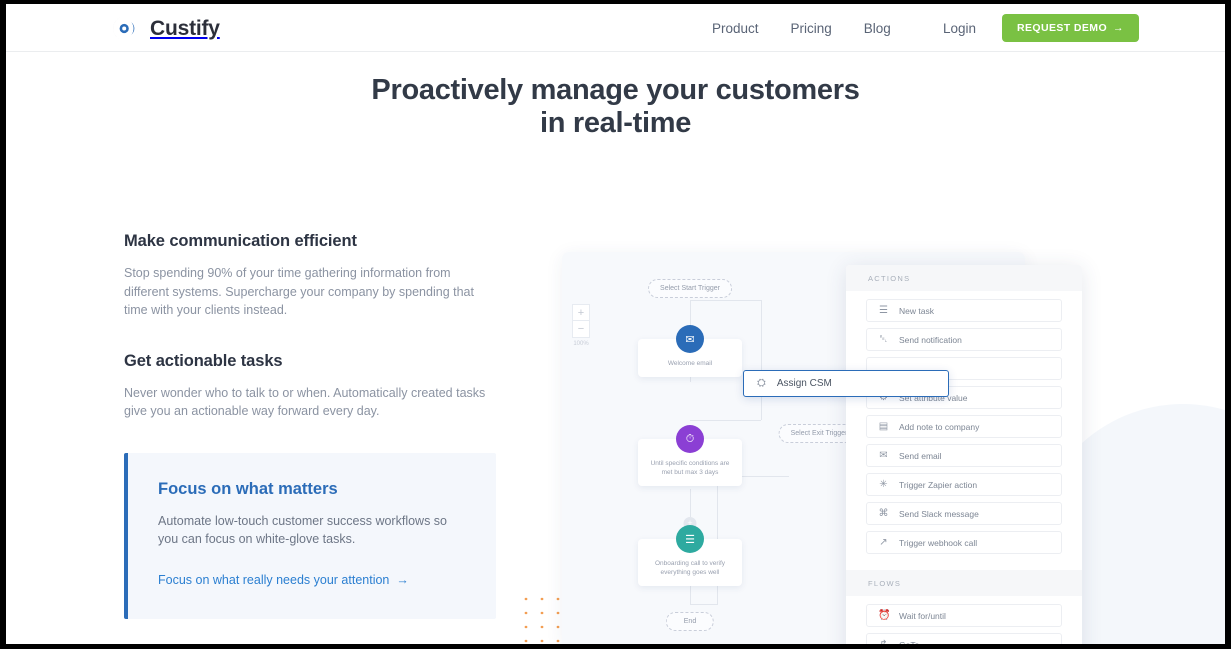  Describe the element at coordinates (690, 621) in the screenshot. I see `flow-end-node: End` at that location.